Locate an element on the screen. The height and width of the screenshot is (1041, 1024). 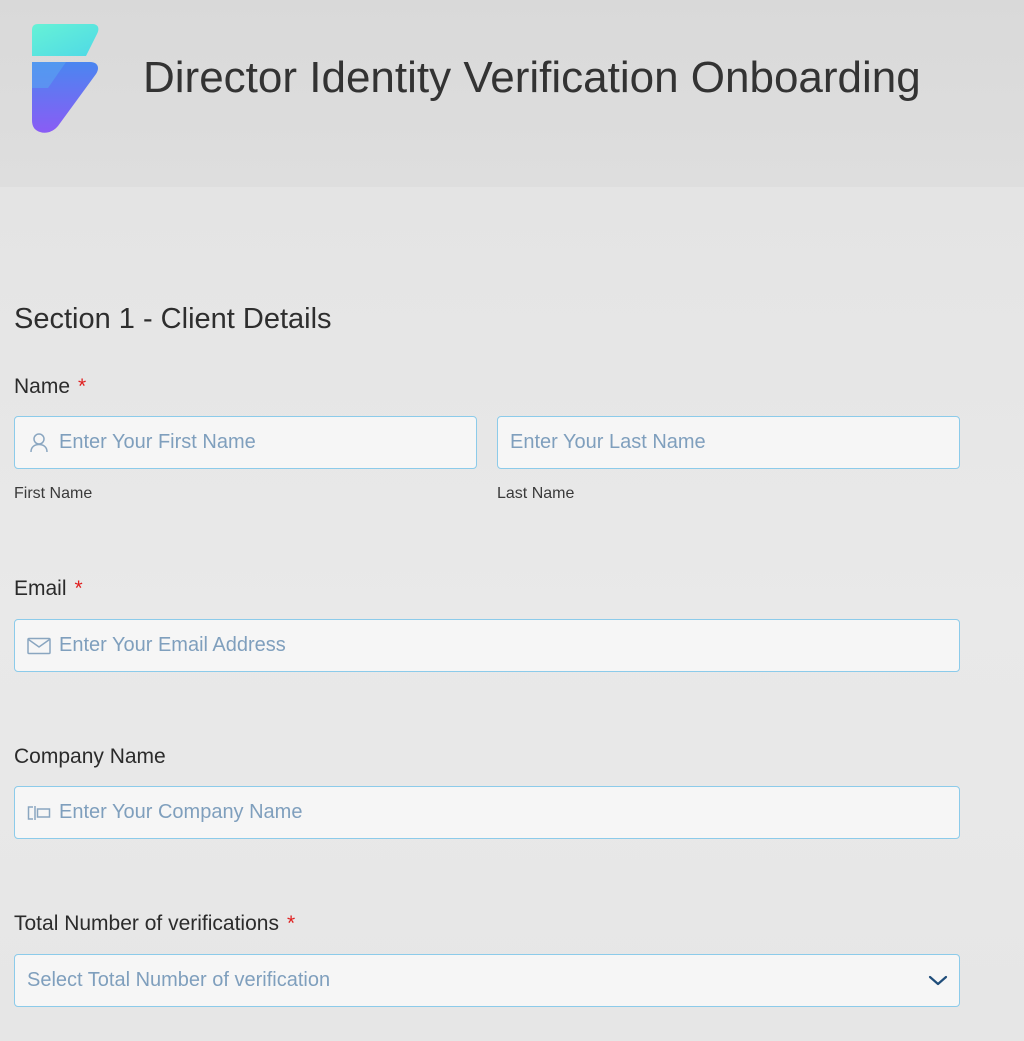
verifications-placeholder: Select Total Number of verification is located at coordinates (179, 980).